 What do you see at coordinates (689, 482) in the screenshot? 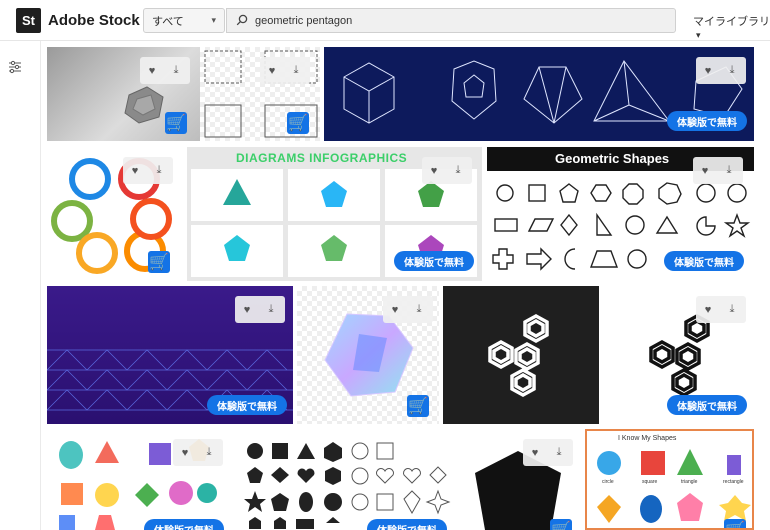
I see `shape-label-triangle: triangle` at bounding box center [689, 482].